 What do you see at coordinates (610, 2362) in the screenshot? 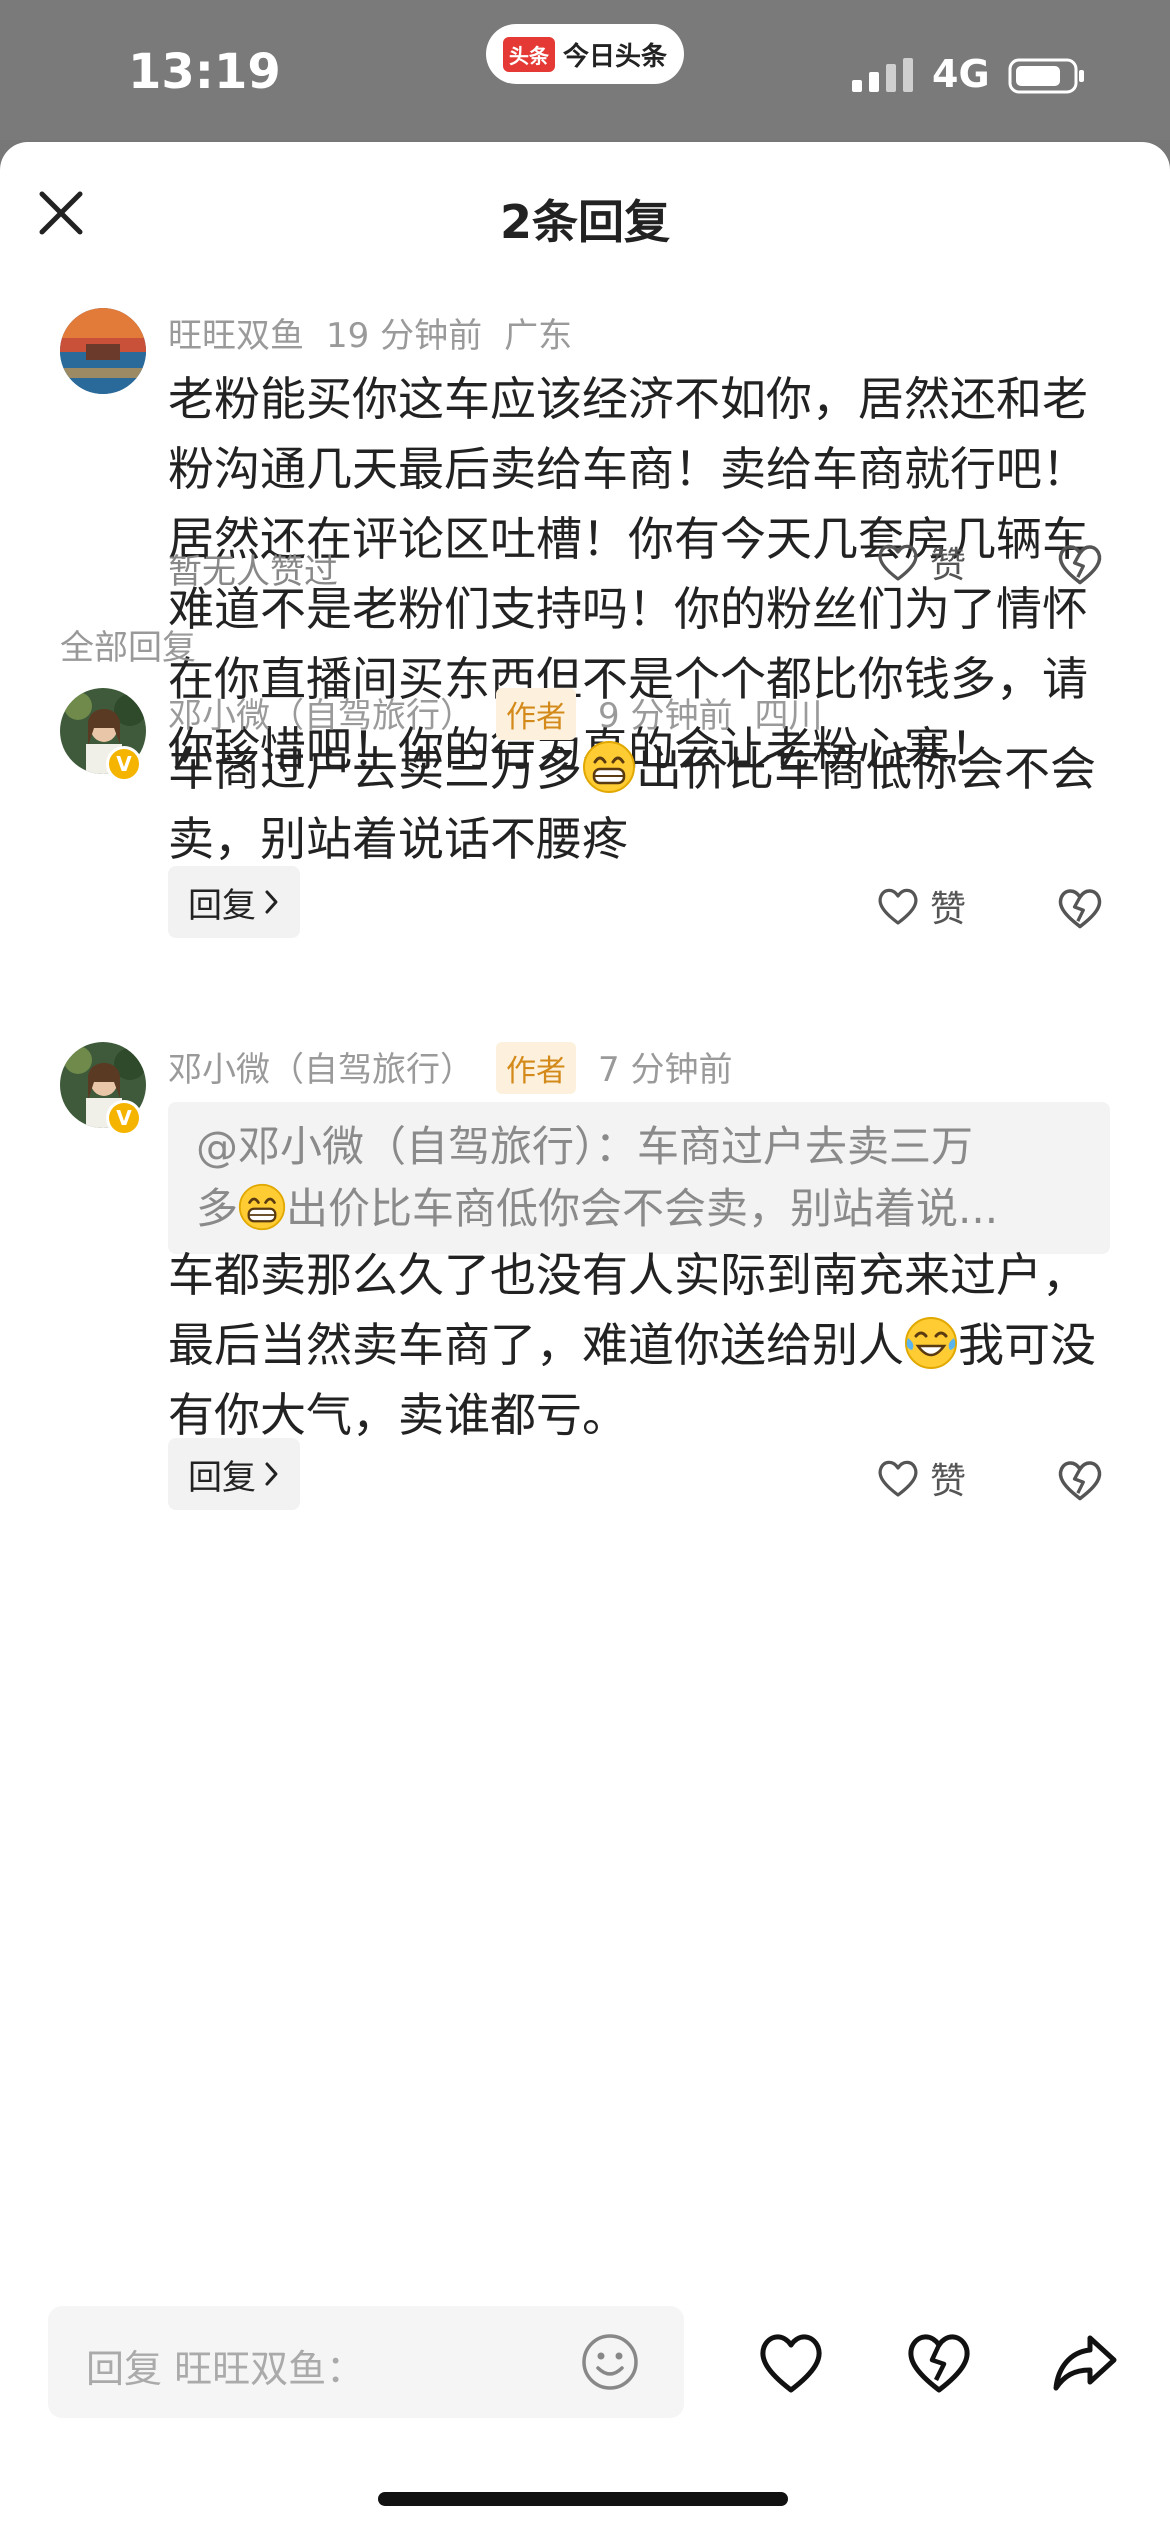
I see `emoji-icon` at bounding box center [610, 2362].